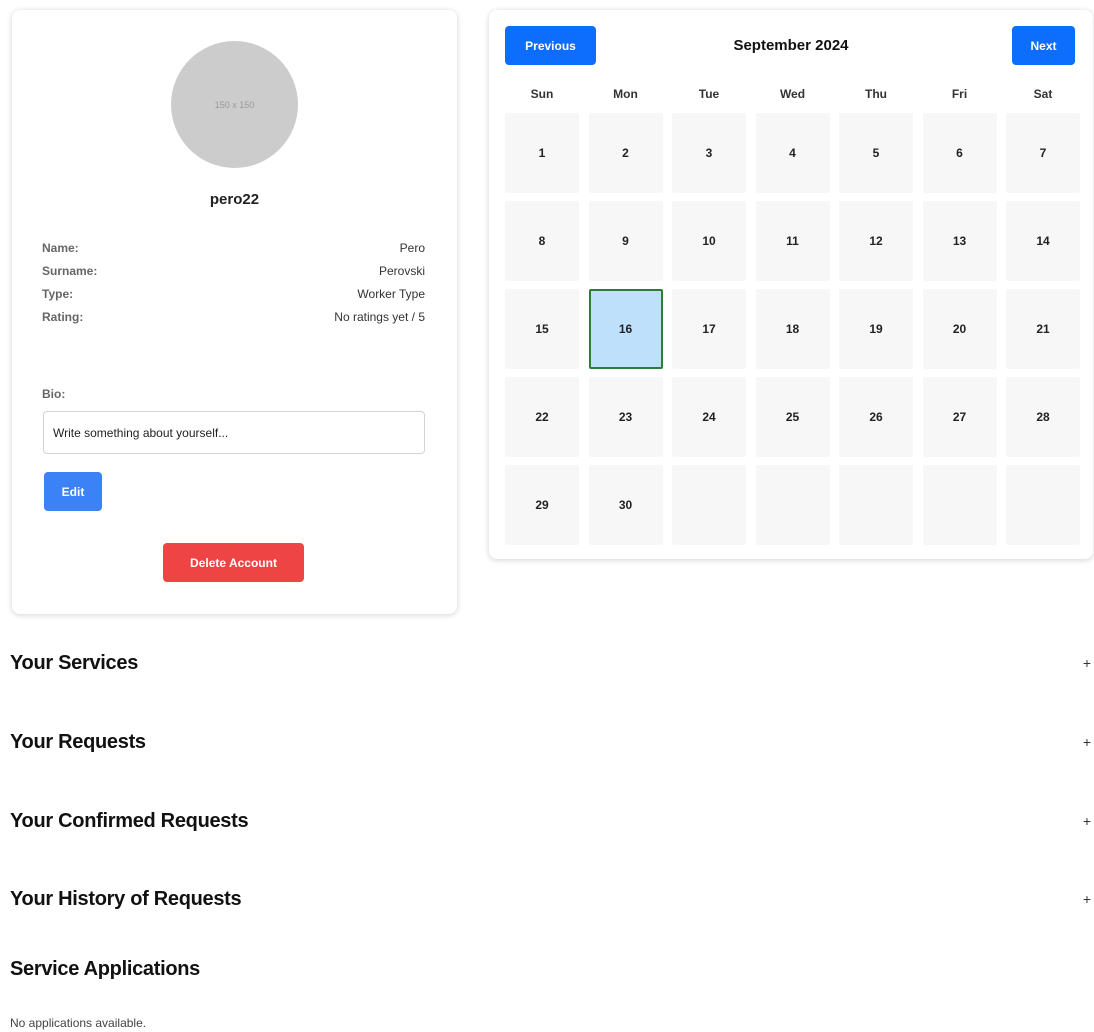  Describe the element at coordinates (876, 94) in the screenshot. I see `weekday-label: Thu` at that location.